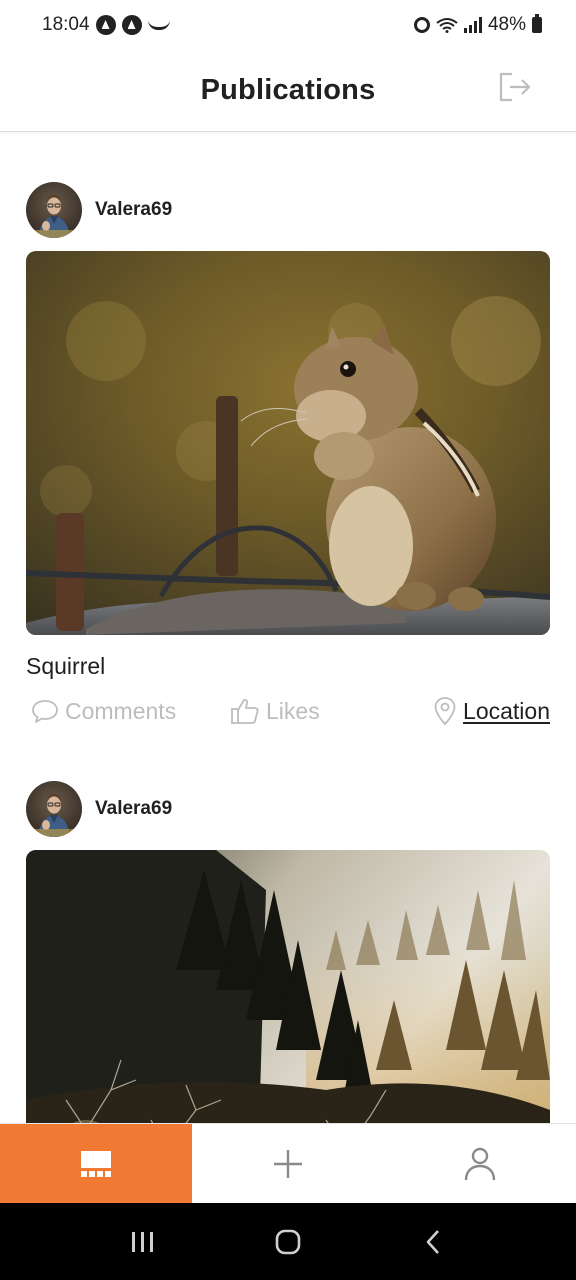 This screenshot has width=576, height=1280. I want to click on home-button, so click(288, 1242).